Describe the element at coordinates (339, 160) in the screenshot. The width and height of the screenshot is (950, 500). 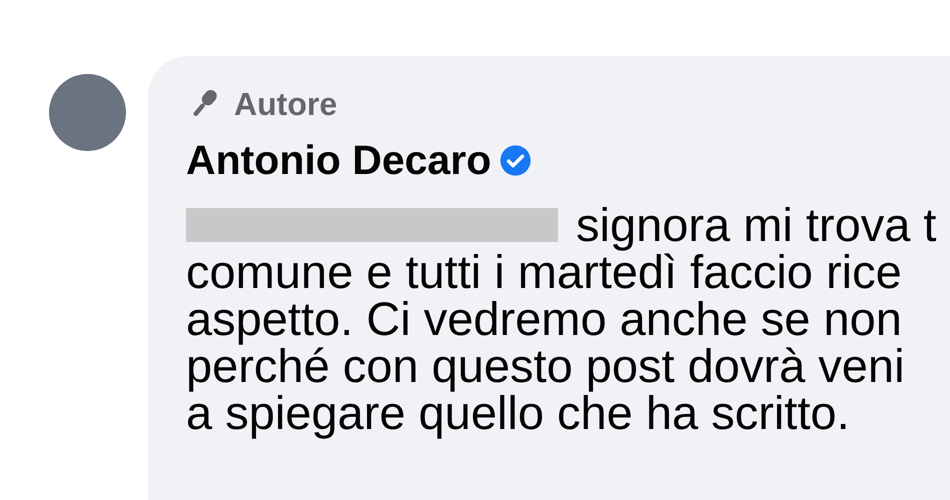
I see `author-name: Antonio Decaro` at that location.